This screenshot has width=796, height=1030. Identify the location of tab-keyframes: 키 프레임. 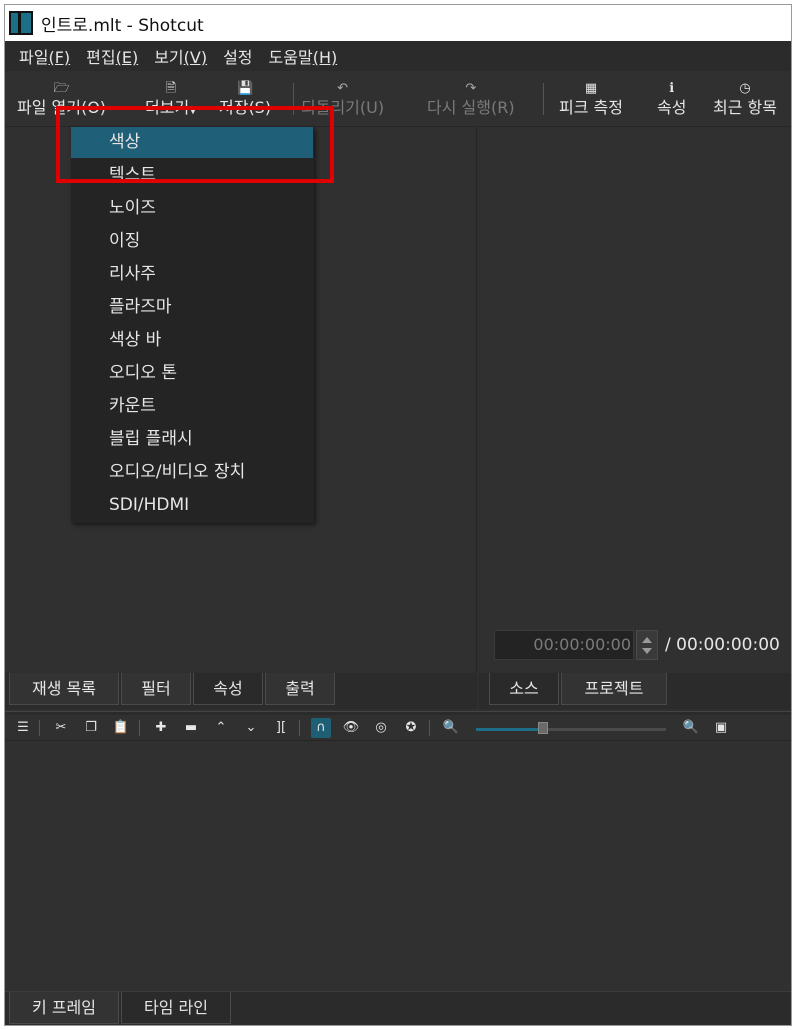
(64, 1008).